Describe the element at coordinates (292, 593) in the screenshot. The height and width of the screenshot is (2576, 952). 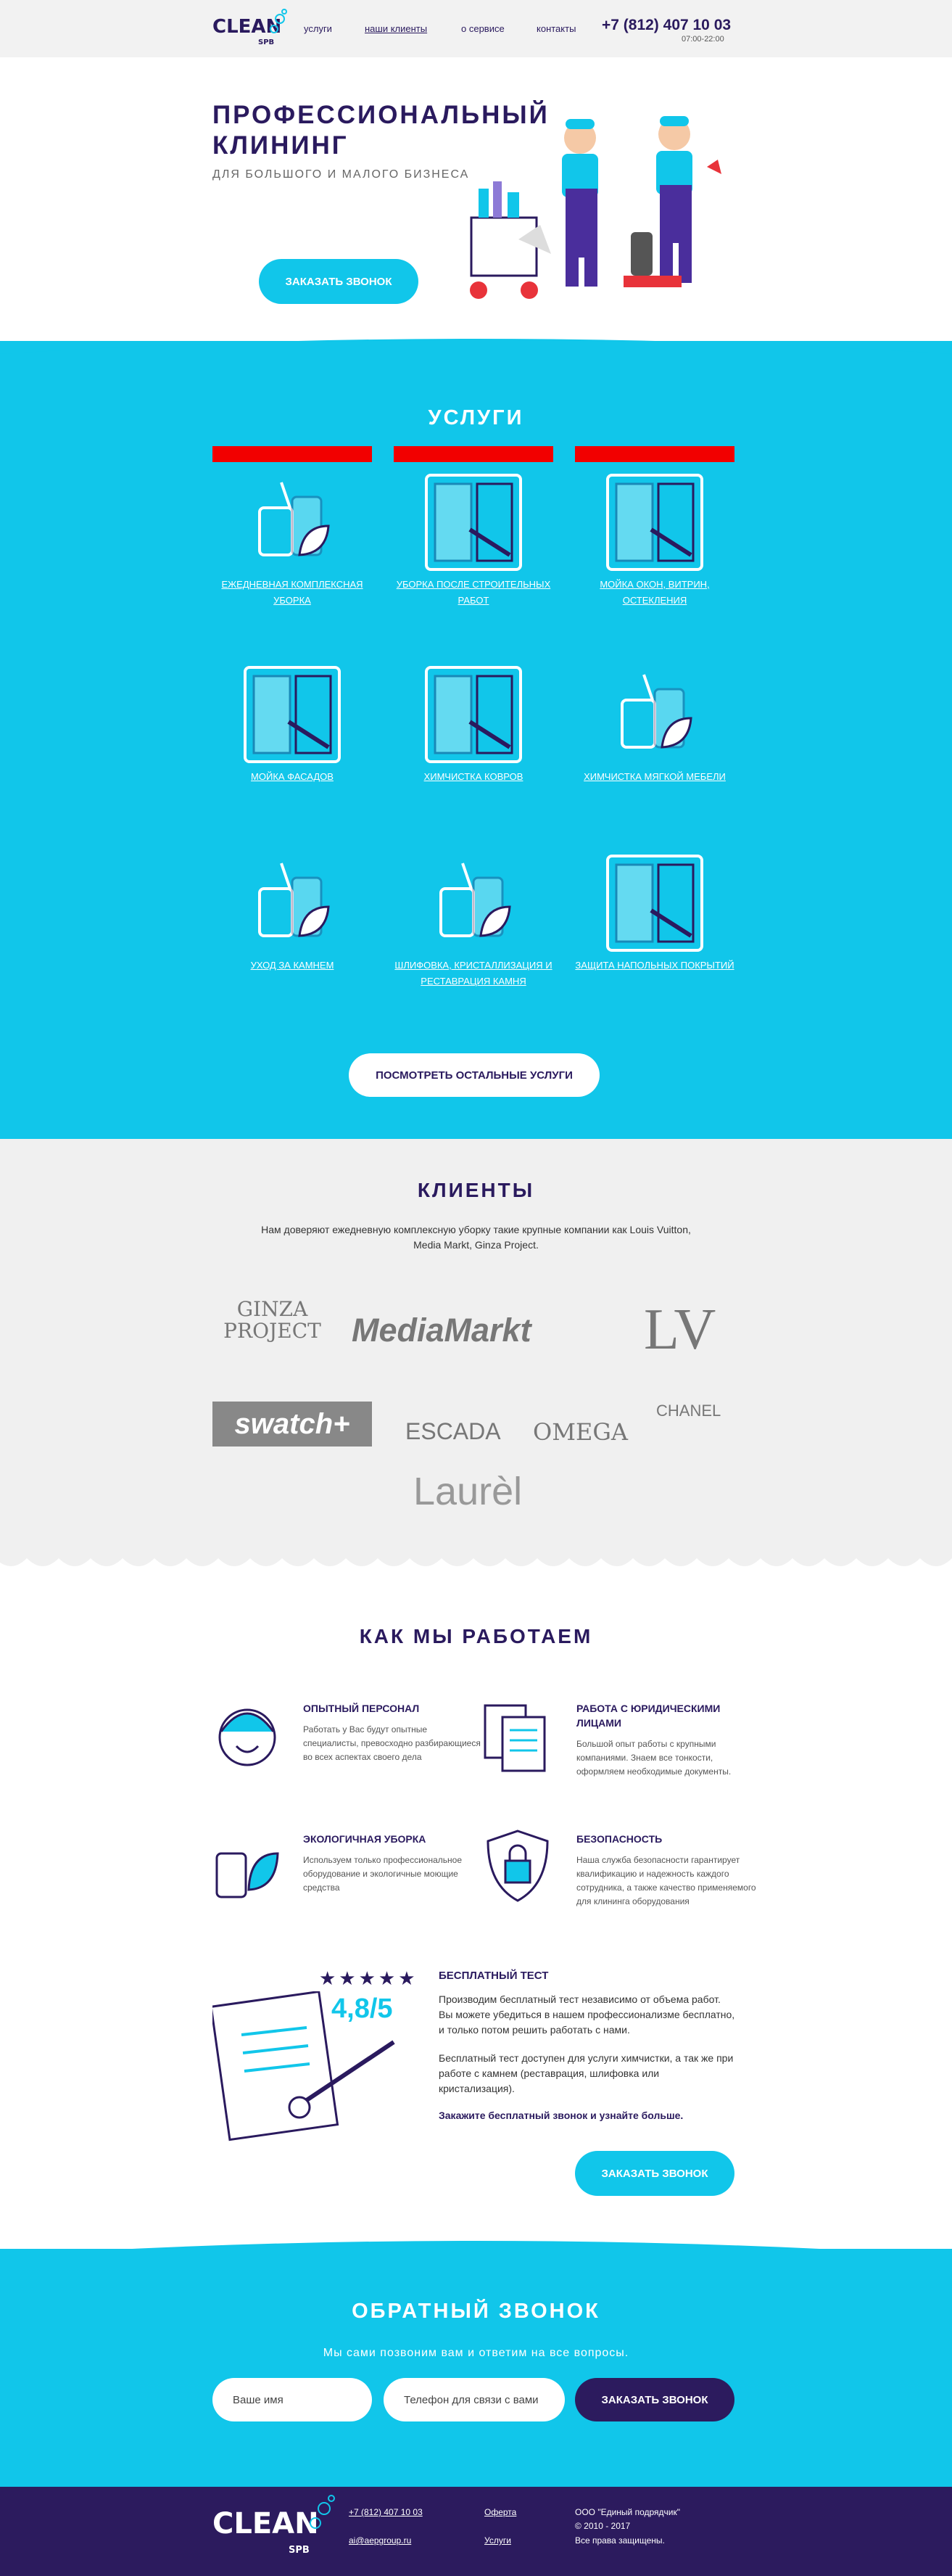
I see `service-label: ЕЖЕДНЕВНАЯ КОМПЛЕКСНАЯ УБОРКА` at that location.